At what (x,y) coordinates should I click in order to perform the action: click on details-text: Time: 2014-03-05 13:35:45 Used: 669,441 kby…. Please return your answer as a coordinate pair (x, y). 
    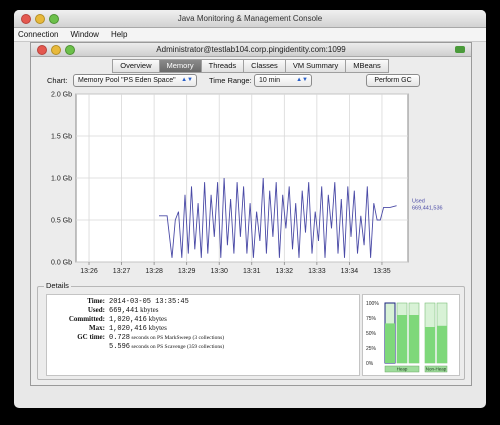
    Looking at the image, I should click on (203, 335).